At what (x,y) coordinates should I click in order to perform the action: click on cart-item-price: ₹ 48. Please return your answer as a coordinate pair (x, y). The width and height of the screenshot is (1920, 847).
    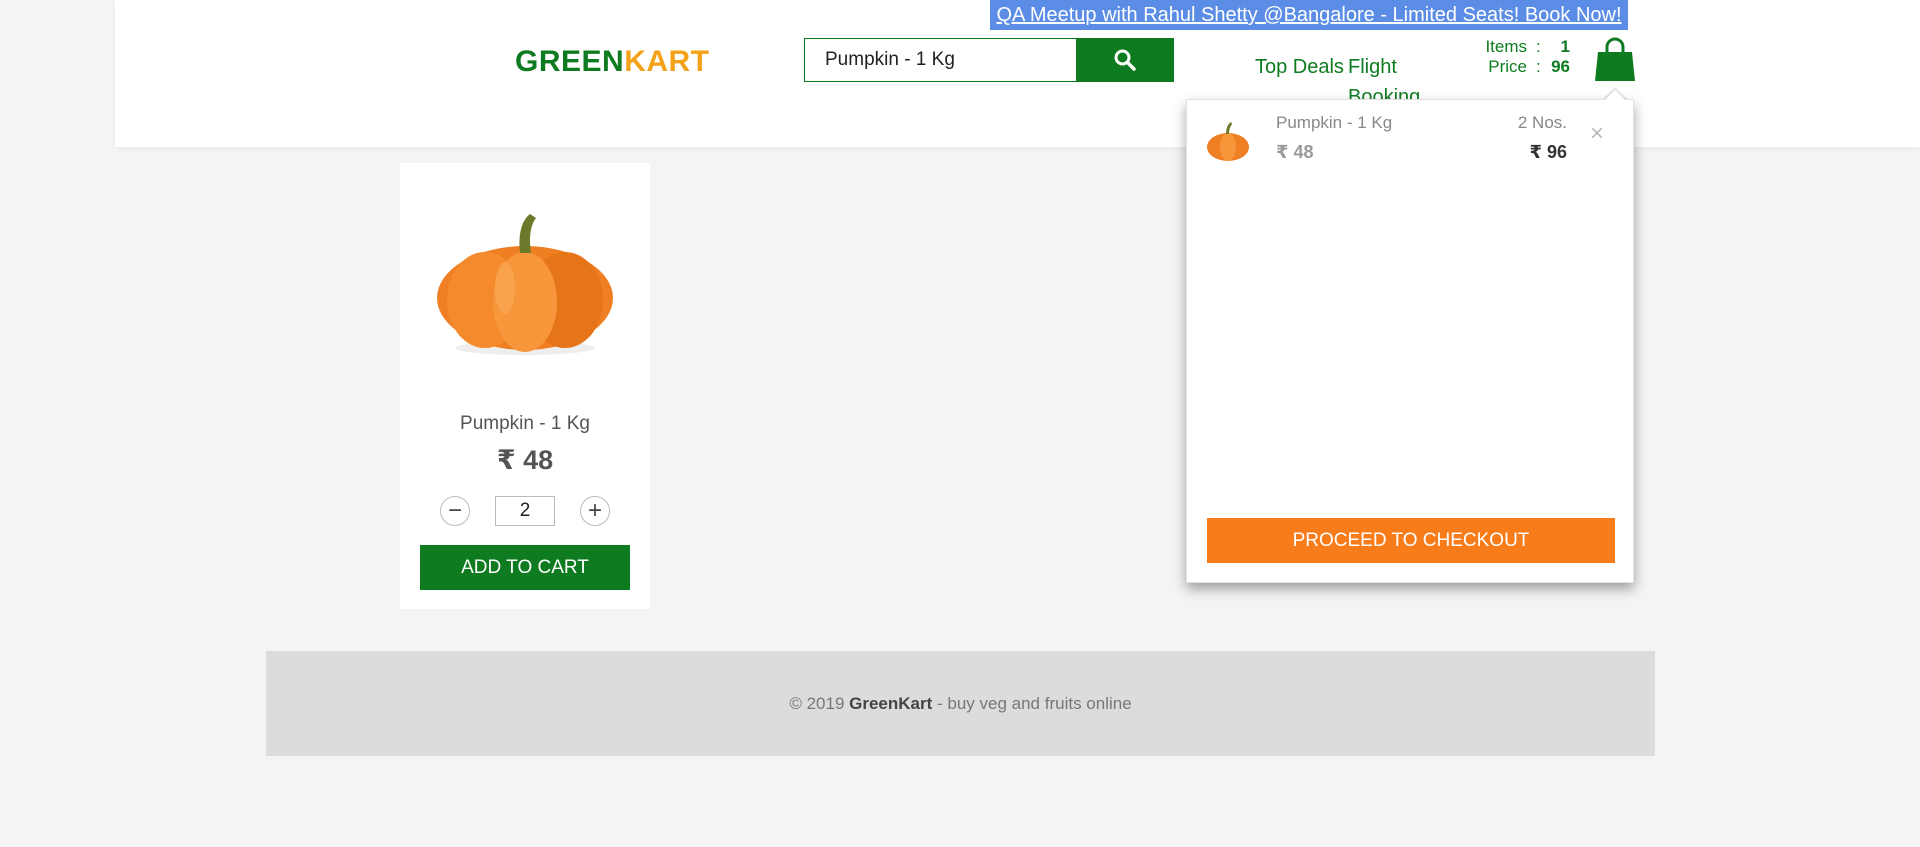
    Looking at the image, I should click on (1295, 152).